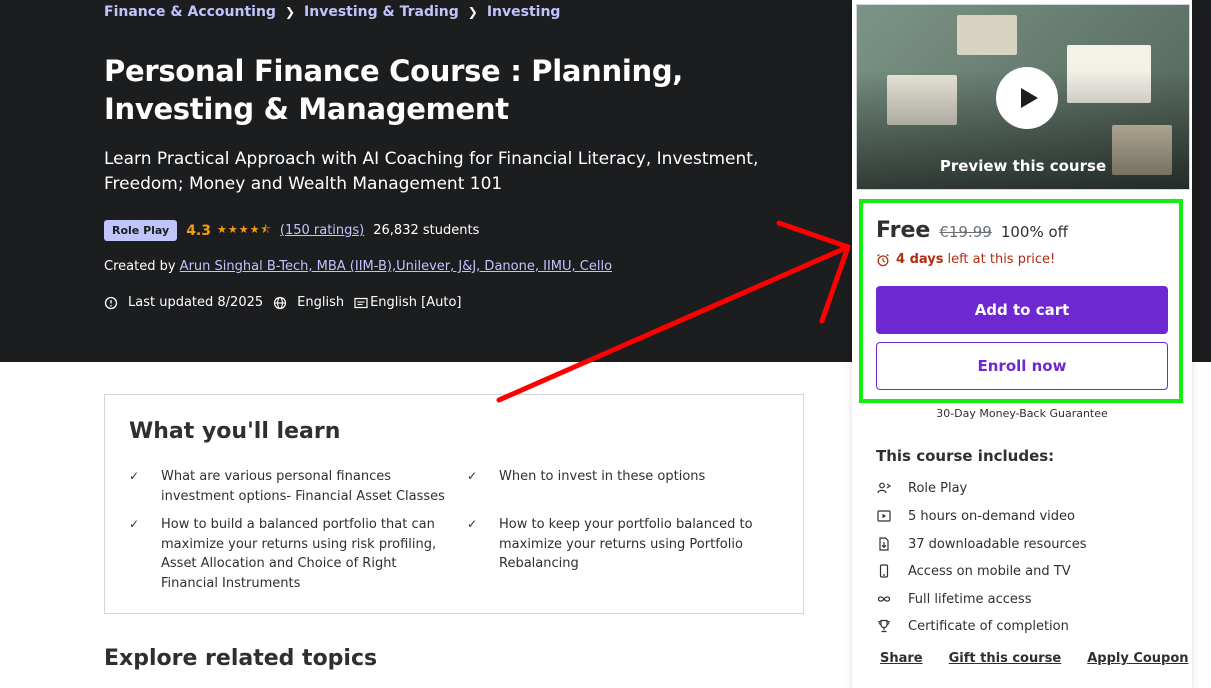 The image size is (1211, 688). Describe the element at coordinates (988, 626) in the screenshot. I see `include-label: Certificate of completion` at that location.